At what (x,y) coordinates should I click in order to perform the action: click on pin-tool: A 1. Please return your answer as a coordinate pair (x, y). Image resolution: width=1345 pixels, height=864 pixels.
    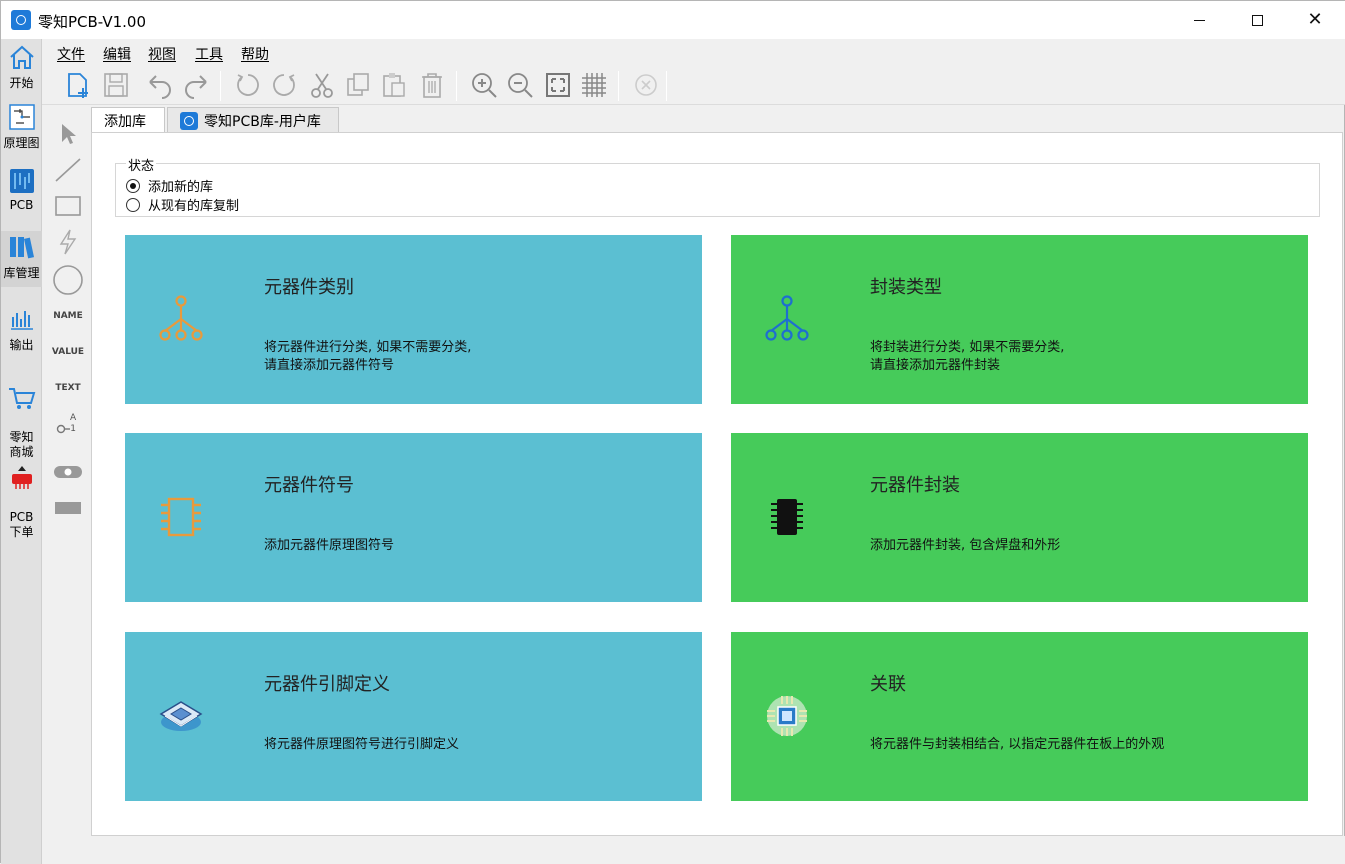
    Looking at the image, I should click on (68, 428).